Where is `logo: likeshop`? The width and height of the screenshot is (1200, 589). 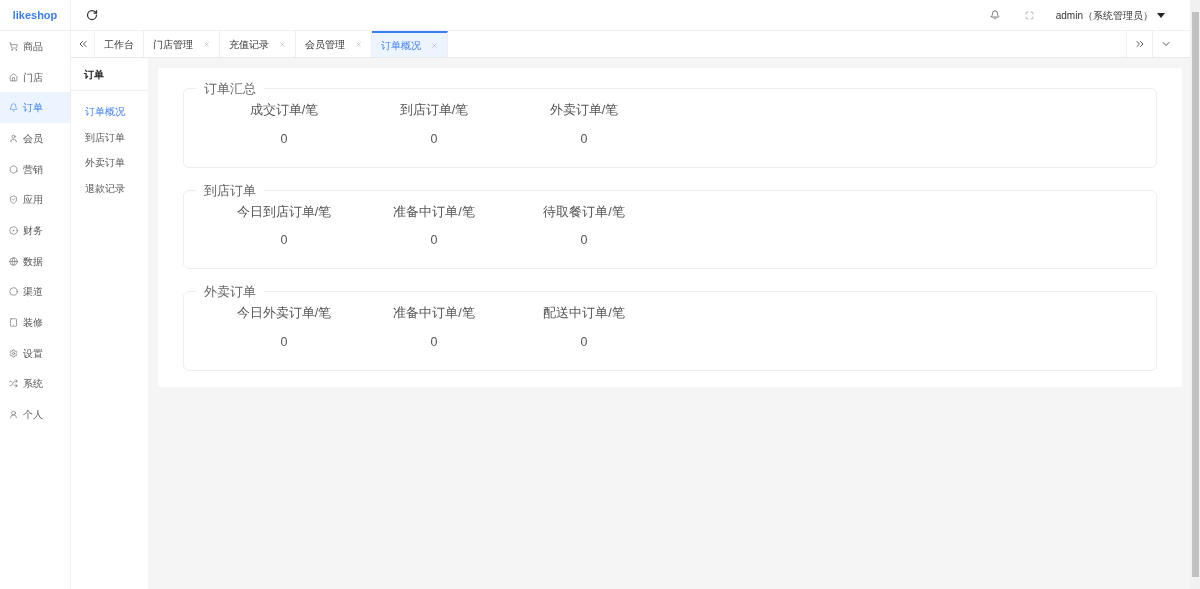 logo: likeshop is located at coordinates (35, 15).